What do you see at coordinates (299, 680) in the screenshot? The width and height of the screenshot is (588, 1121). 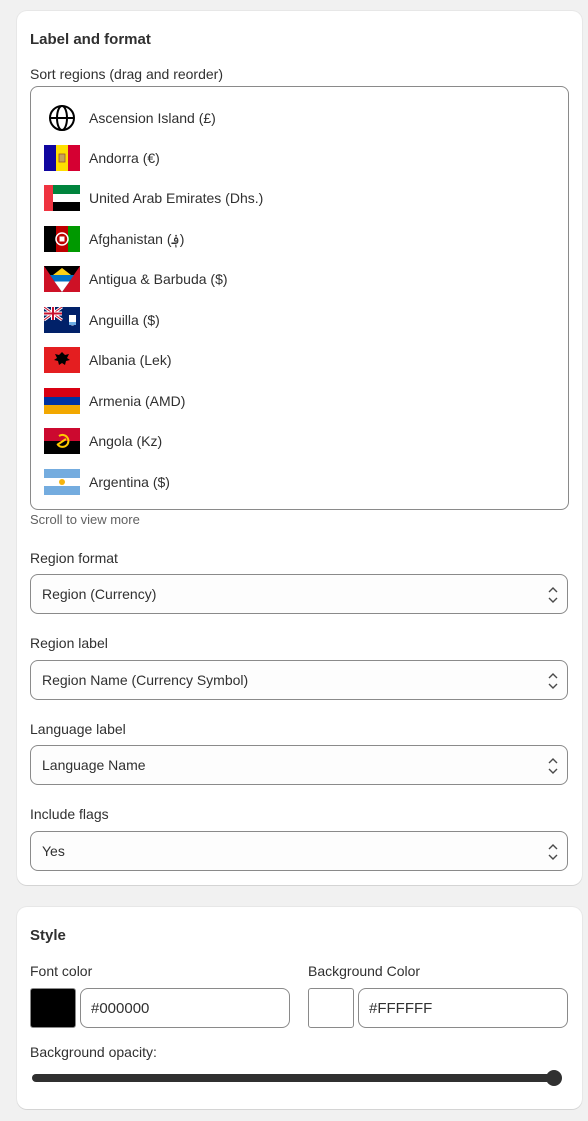 I see `region-label-select: Region Name (Currency Symbol)` at bounding box center [299, 680].